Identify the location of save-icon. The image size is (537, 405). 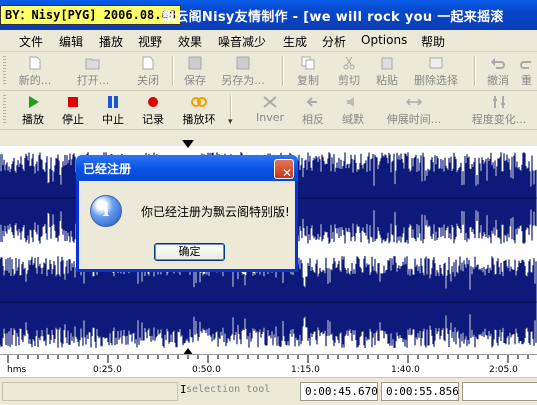
(195, 63).